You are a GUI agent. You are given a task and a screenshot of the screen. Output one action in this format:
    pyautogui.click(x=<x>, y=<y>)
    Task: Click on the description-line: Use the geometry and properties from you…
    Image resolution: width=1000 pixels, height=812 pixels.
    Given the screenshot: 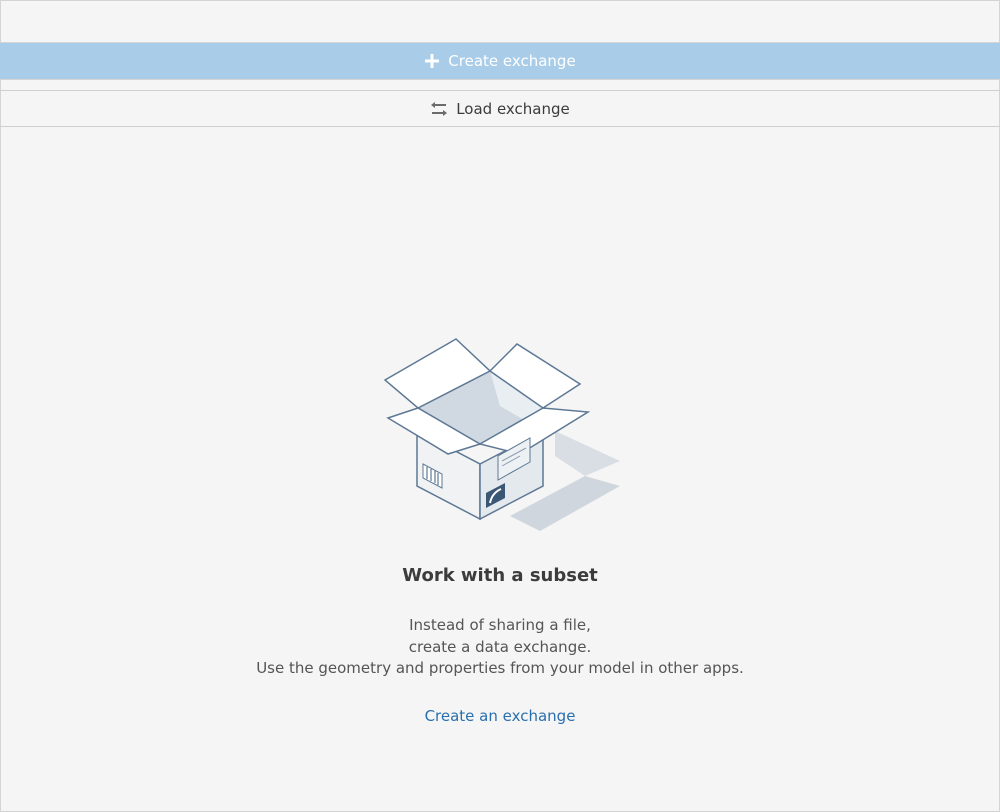 What is the action you would take?
    pyautogui.click(x=500, y=668)
    